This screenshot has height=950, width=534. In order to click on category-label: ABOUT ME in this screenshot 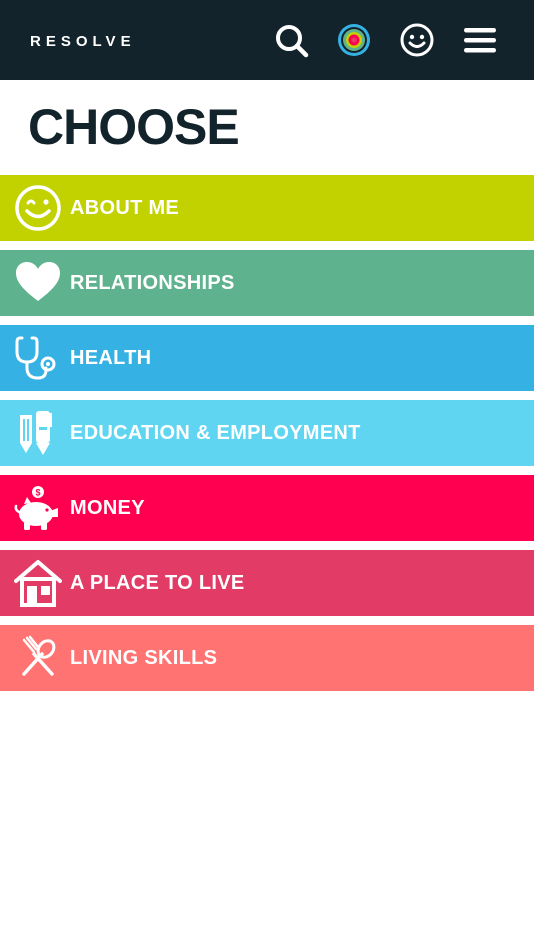, I will do `click(125, 208)`.